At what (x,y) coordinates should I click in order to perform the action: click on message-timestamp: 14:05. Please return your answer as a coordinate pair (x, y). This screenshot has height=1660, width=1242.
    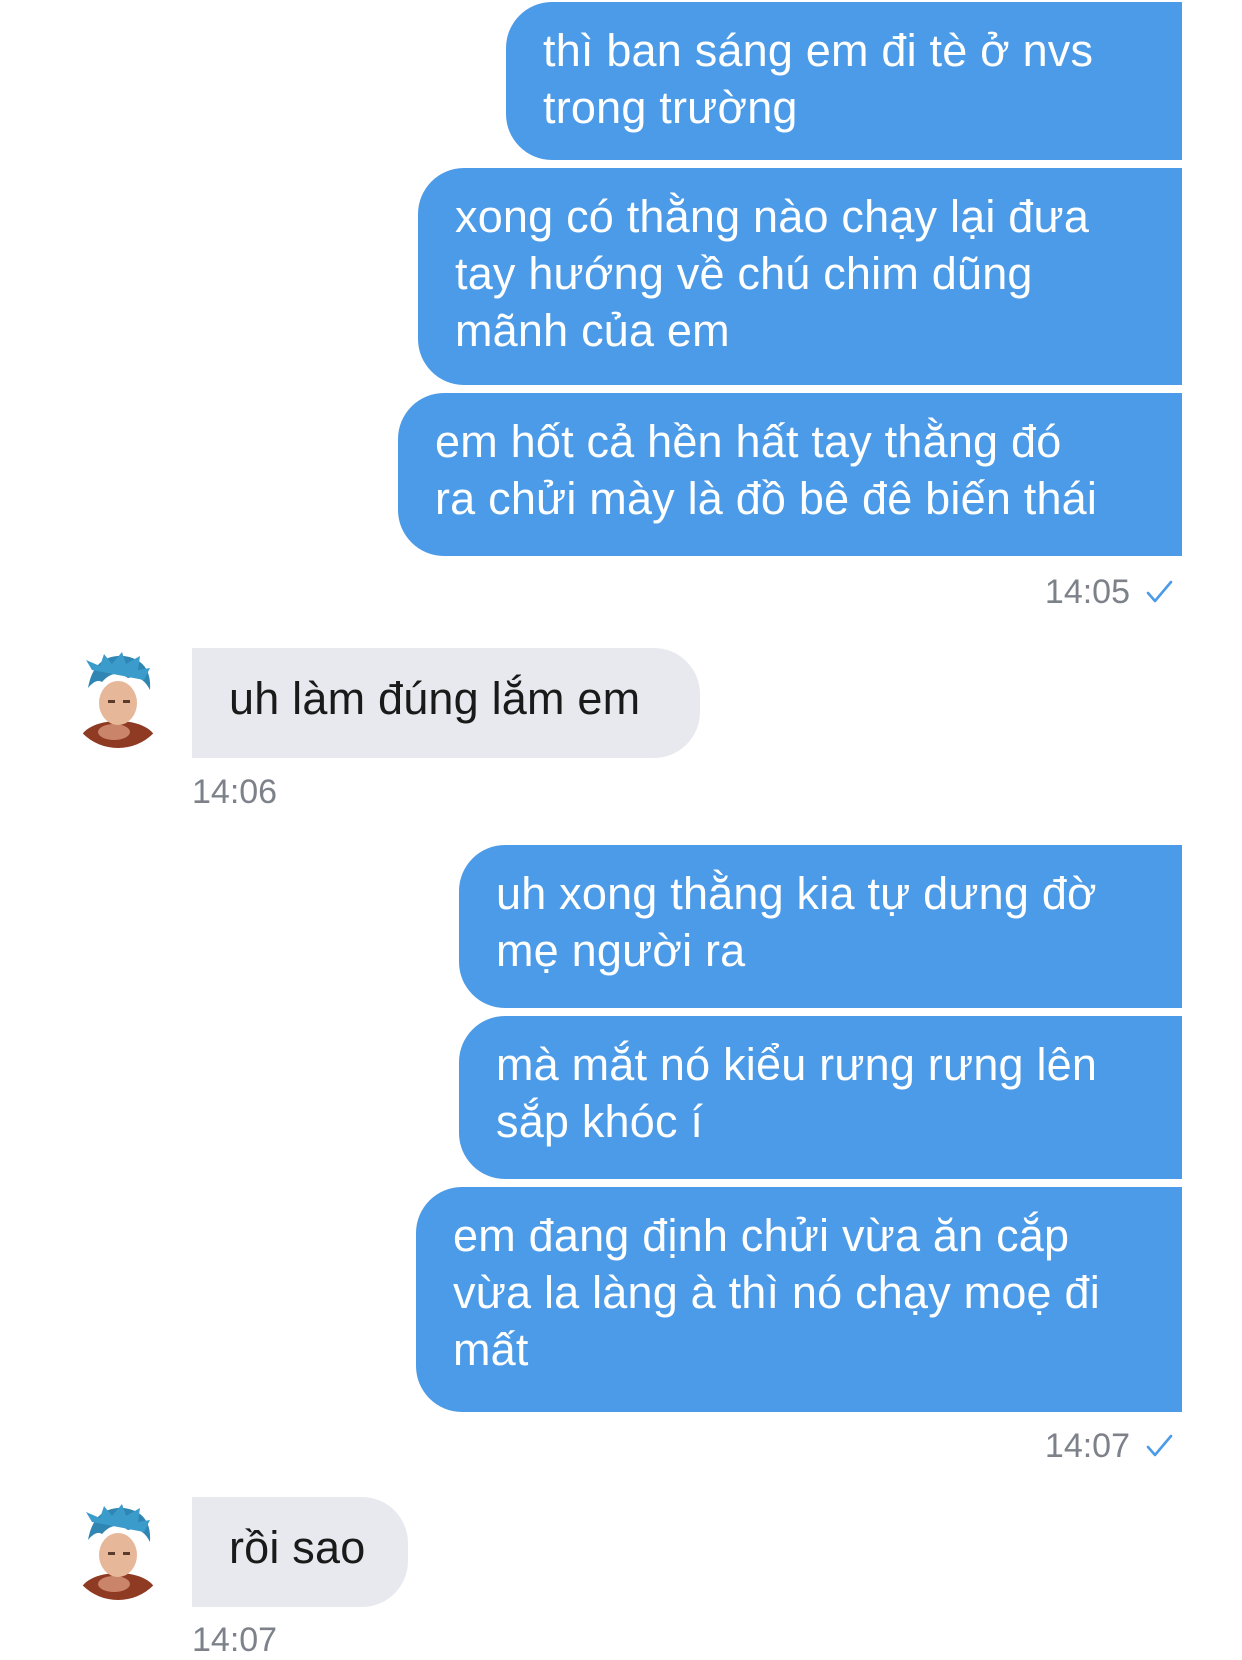
    Looking at the image, I should click on (1087, 592).